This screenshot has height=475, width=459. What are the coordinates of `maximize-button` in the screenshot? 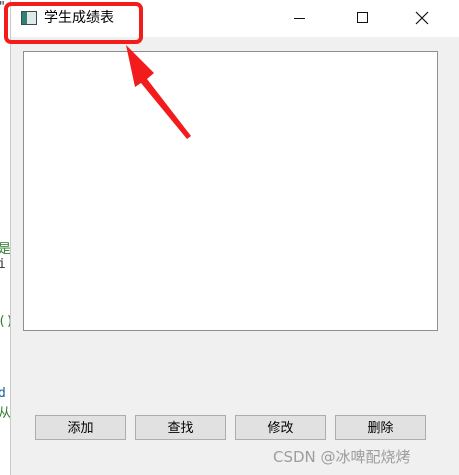 It's located at (363, 18).